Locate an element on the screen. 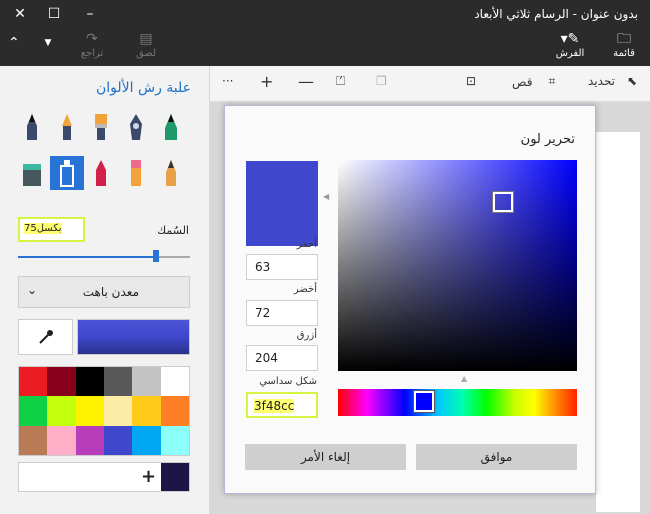  menu-label: قائمة is located at coordinates (624, 53).